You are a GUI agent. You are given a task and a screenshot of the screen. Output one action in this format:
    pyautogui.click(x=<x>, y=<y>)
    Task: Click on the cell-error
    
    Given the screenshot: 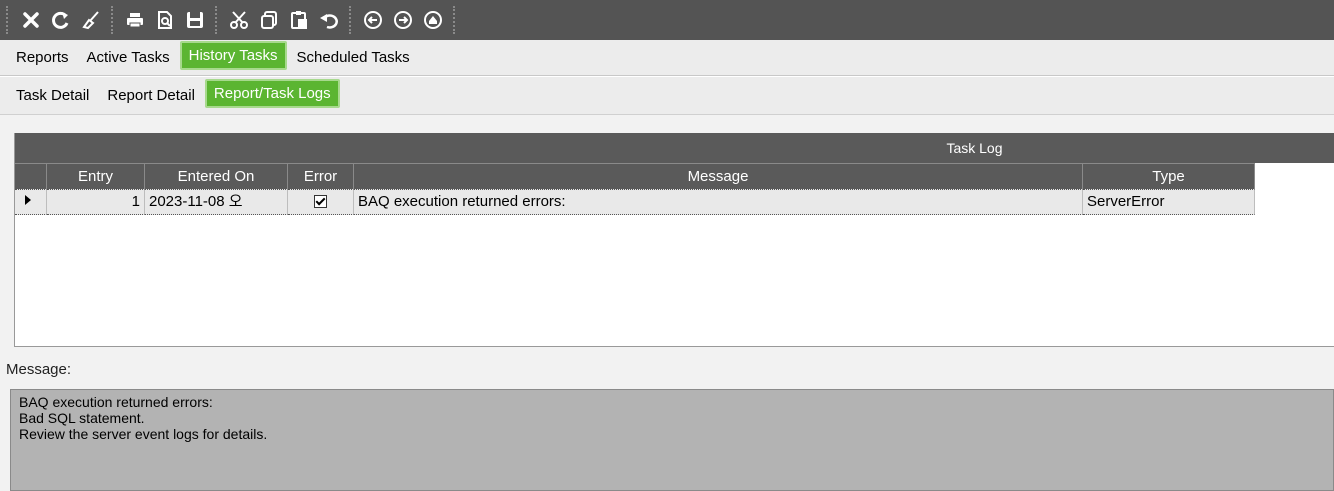 What is the action you would take?
    pyautogui.click(x=321, y=202)
    